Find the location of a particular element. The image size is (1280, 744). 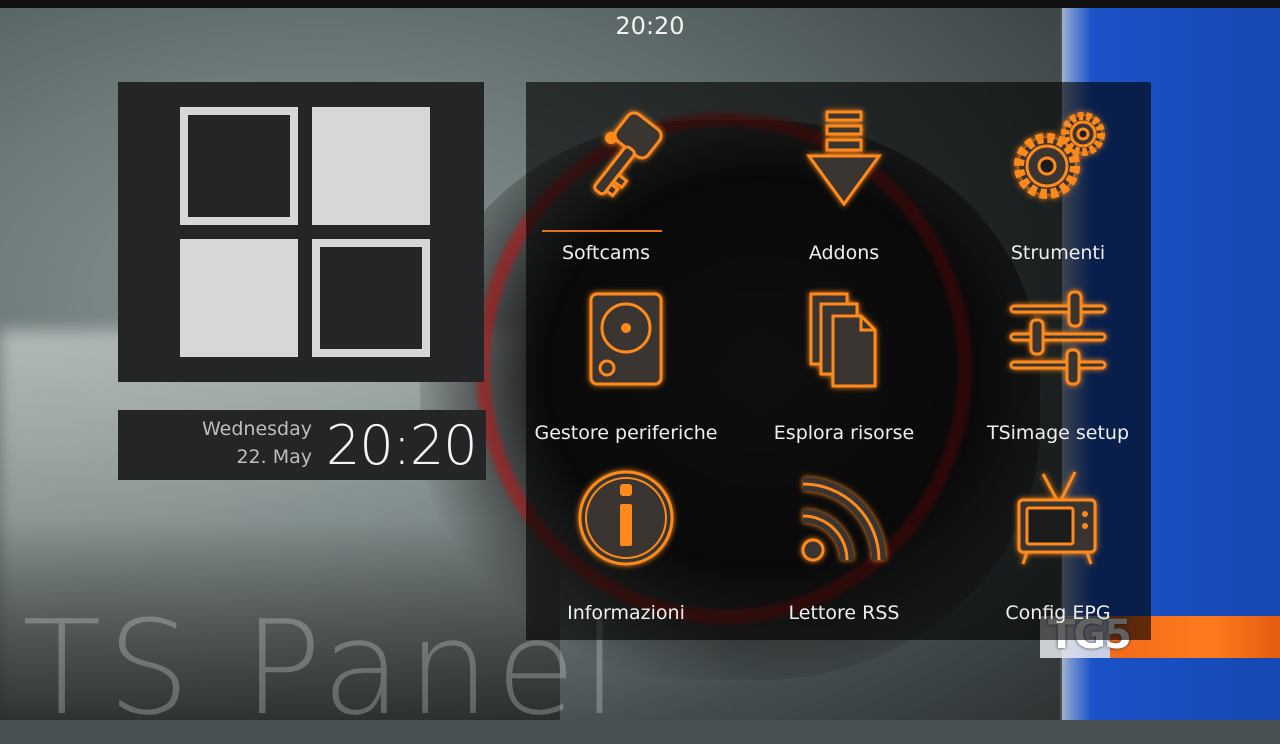

menu-item-label: Informazioni is located at coordinates (626, 613).